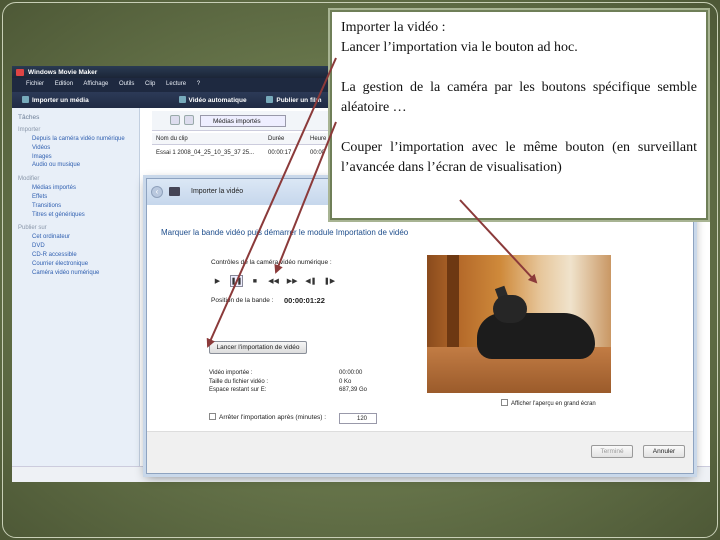 Image resolution: width=720 pixels, height=540 pixels. Describe the element at coordinates (292, 282) in the screenshot. I see `fast-forward-icon: ▶▶` at that location.